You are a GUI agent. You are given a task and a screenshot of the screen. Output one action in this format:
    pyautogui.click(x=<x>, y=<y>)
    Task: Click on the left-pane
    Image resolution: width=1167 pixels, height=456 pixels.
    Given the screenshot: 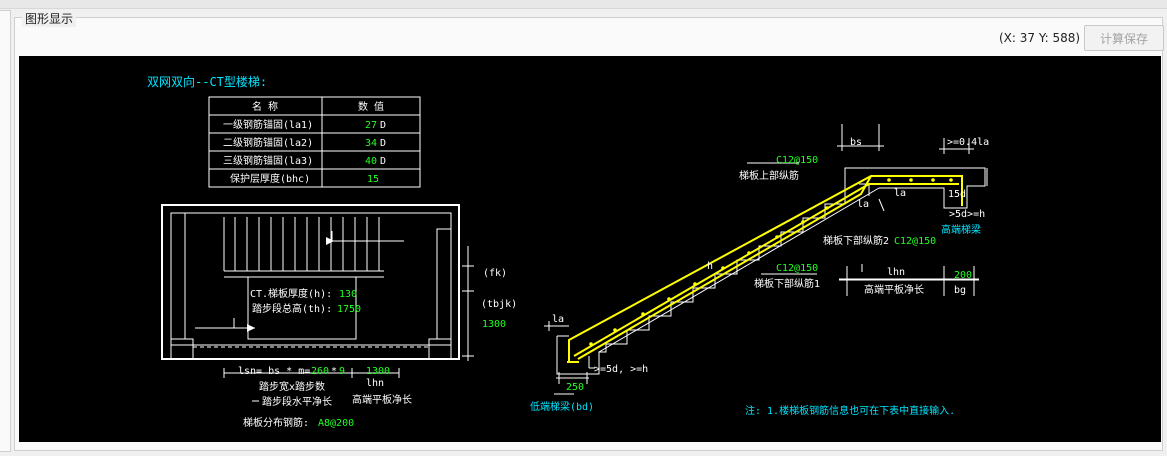 What is the action you would take?
    pyautogui.click(x=5, y=231)
    